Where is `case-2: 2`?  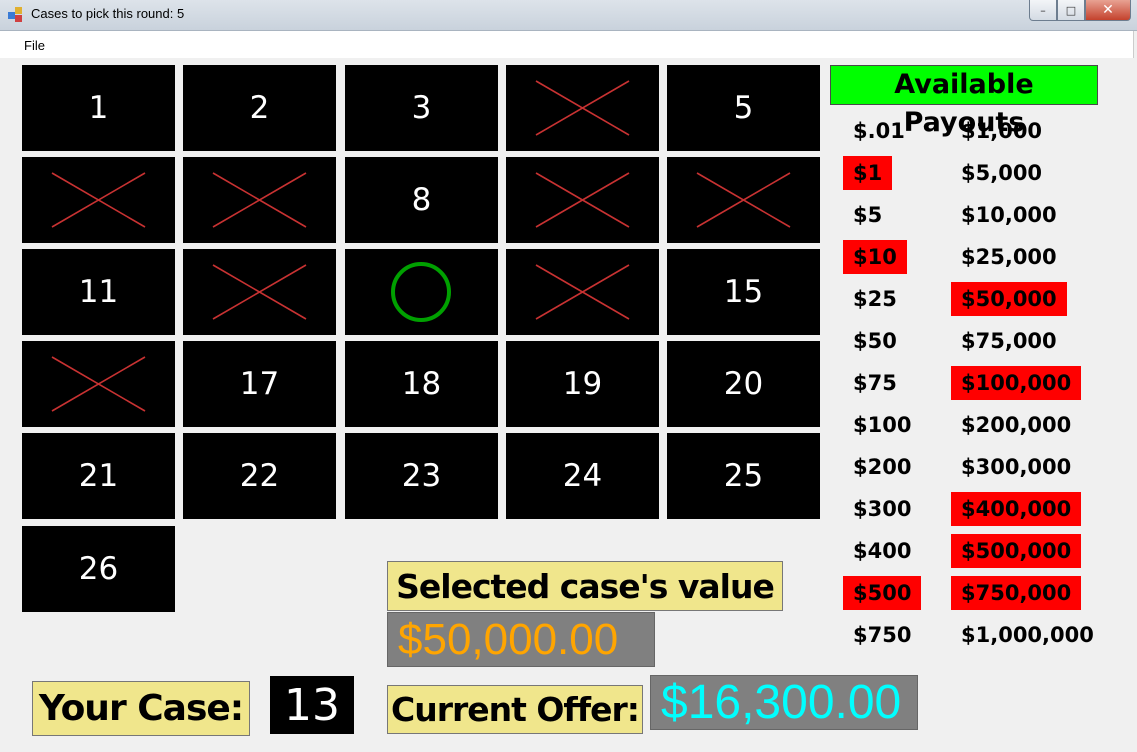
case-2: 2 is located at coordinates (259, 108).